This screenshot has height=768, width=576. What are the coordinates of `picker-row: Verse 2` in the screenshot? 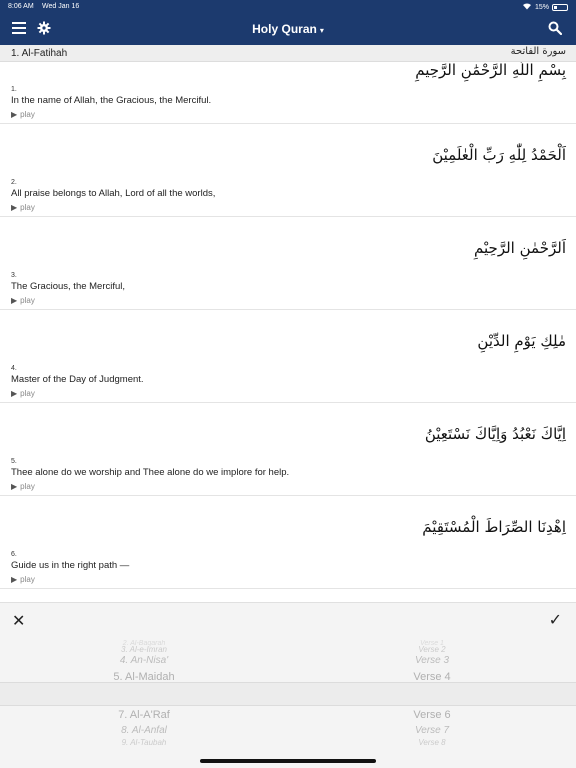 It's located at (432, 649).